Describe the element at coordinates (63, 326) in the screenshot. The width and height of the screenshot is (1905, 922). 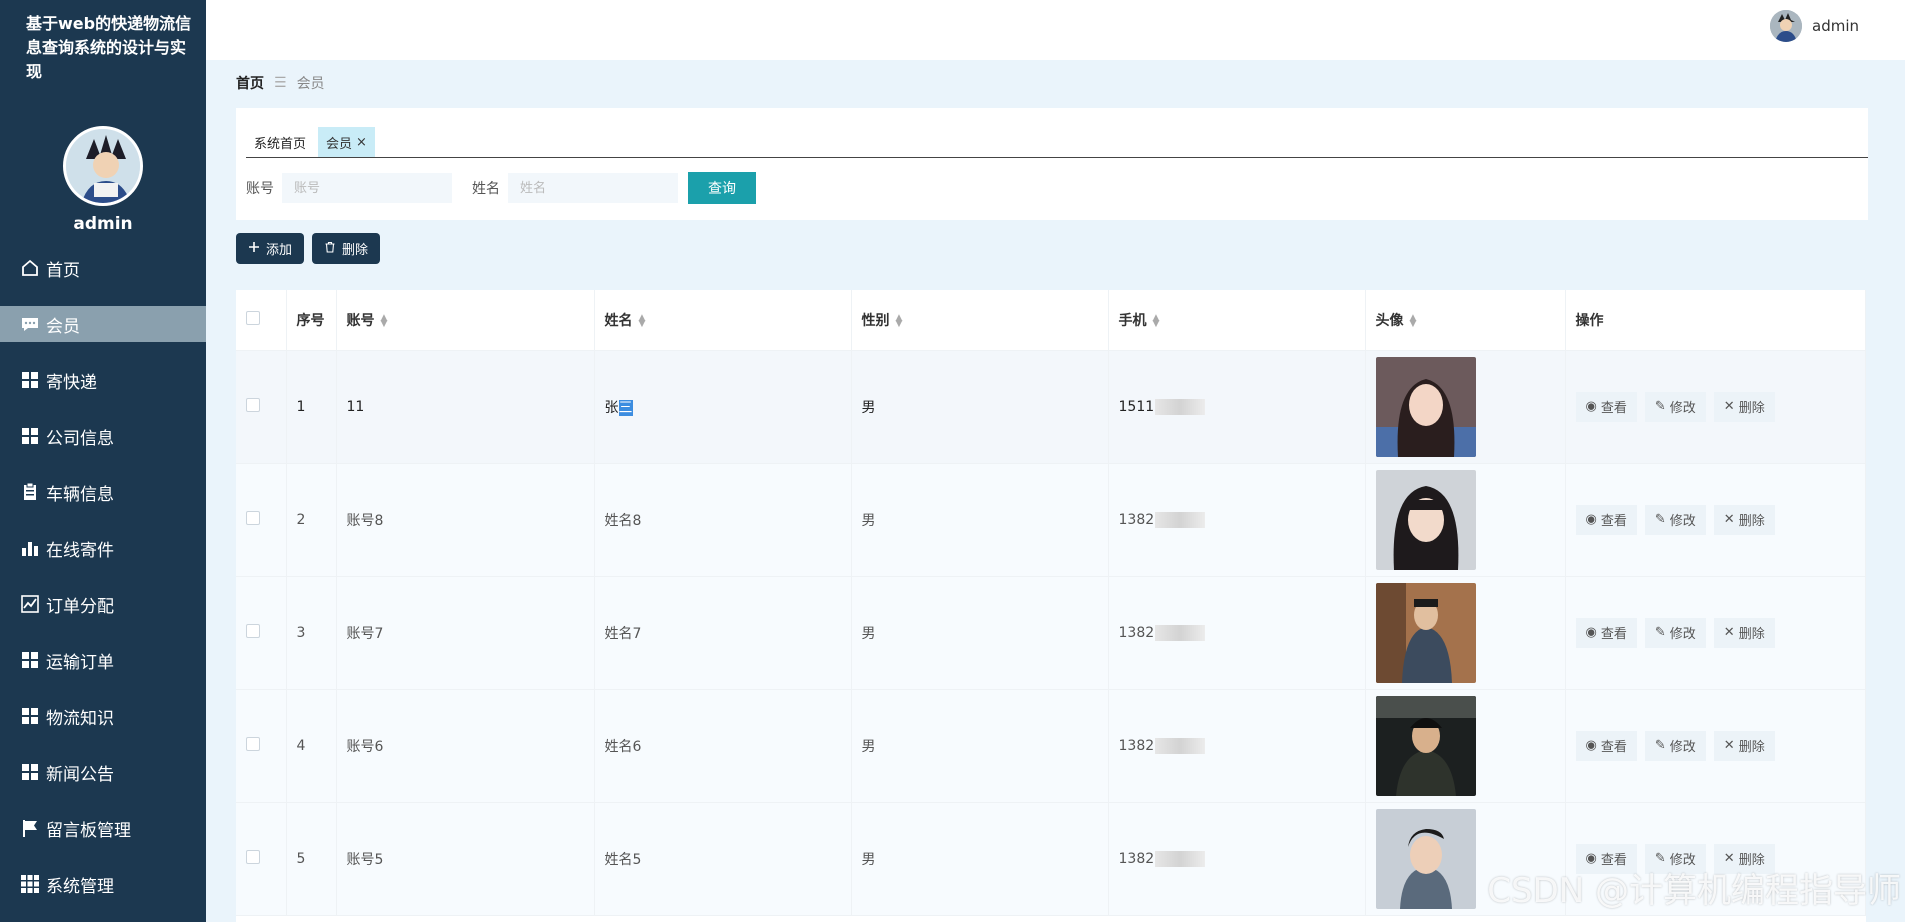
I see `sidebar-item-label: 会员` at that location.